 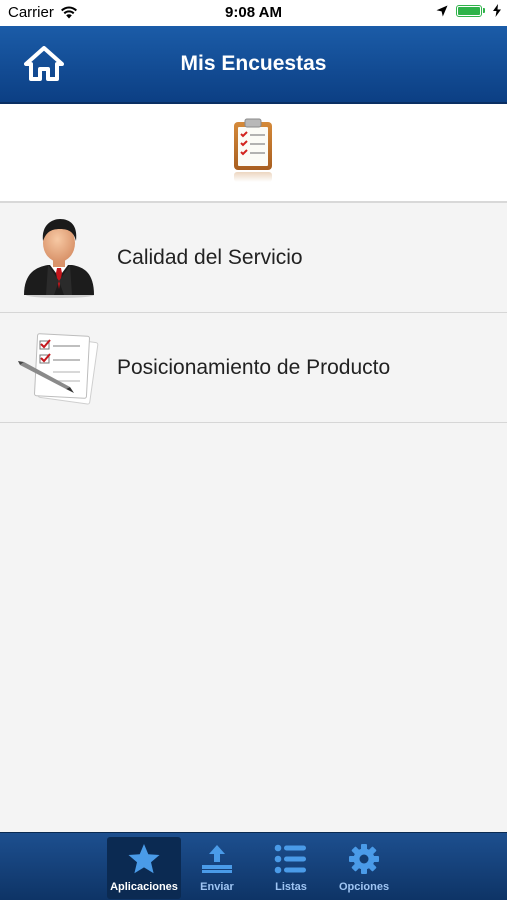 What do you see at coordinates (217, 887) in the screenshot?
I see `tab-label: Enviar` at bounding box center [217, 887].